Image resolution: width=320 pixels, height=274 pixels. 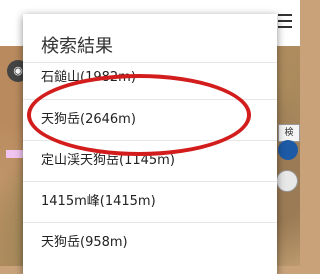 What do you see at coordinates (77, 46) in the screenshot?
I see `dialog-title: 検索結果` at bounding box center [77, 46].